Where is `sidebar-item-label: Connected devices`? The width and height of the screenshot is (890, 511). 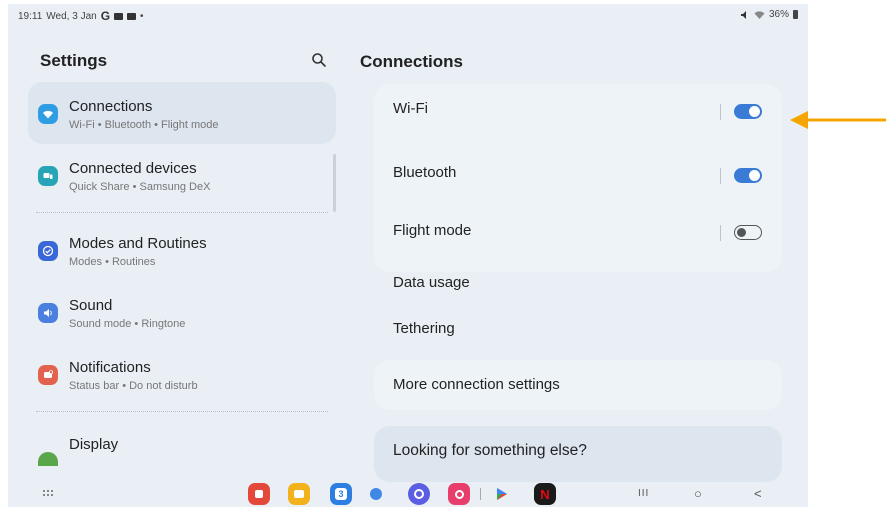 sidebar-item-label: Connected devices is located at coordinates (133, 168).